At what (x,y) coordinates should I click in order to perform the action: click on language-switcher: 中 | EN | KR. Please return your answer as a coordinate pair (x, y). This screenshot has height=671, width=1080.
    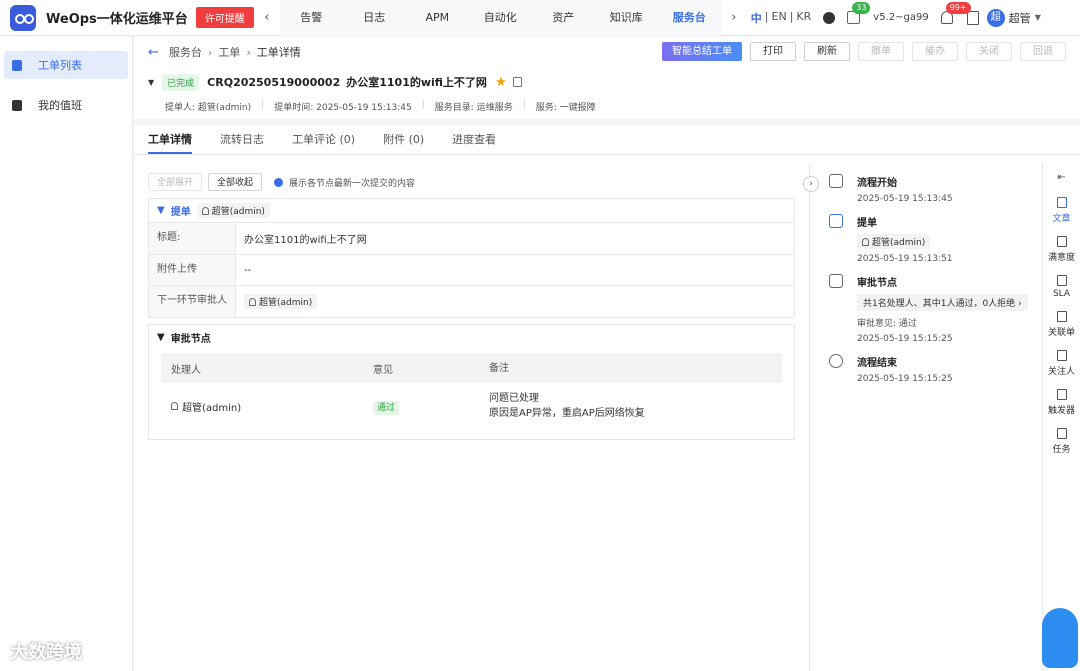
    Looking at the image, I should click on (781, 17).